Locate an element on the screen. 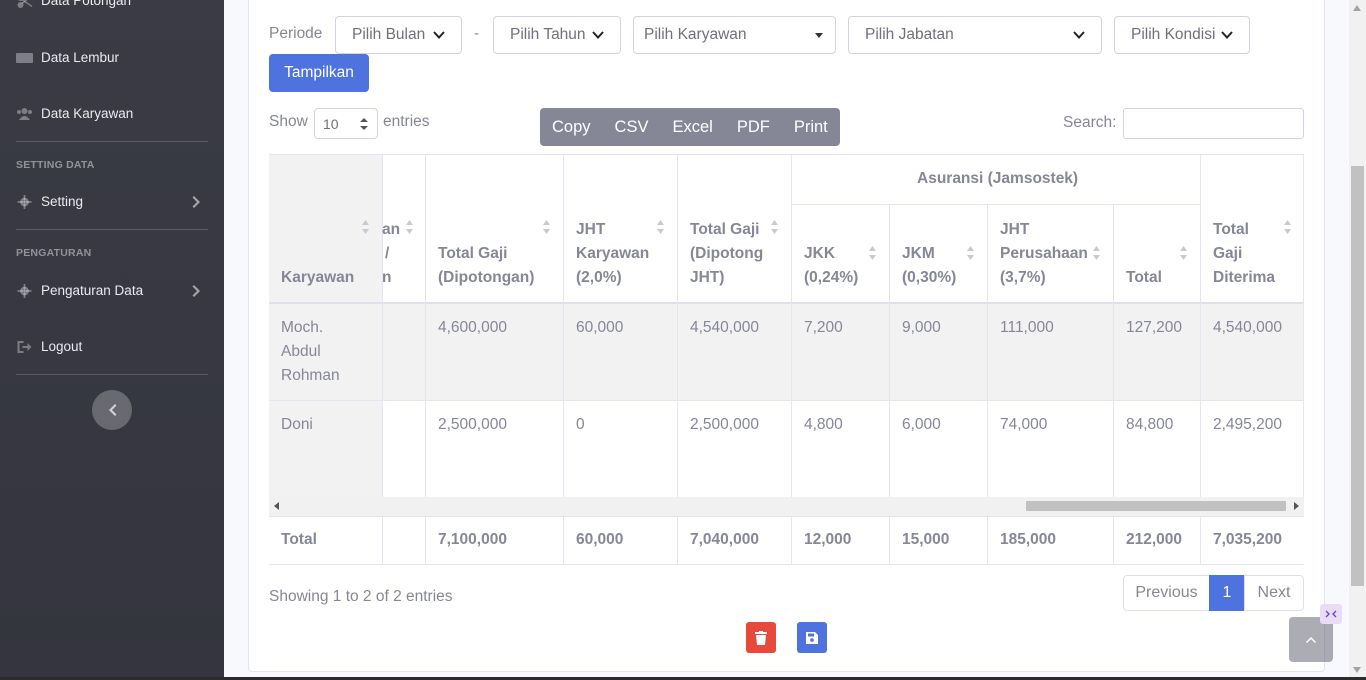  sidebar-item-label: Setting is located at coordinates (62, 201).